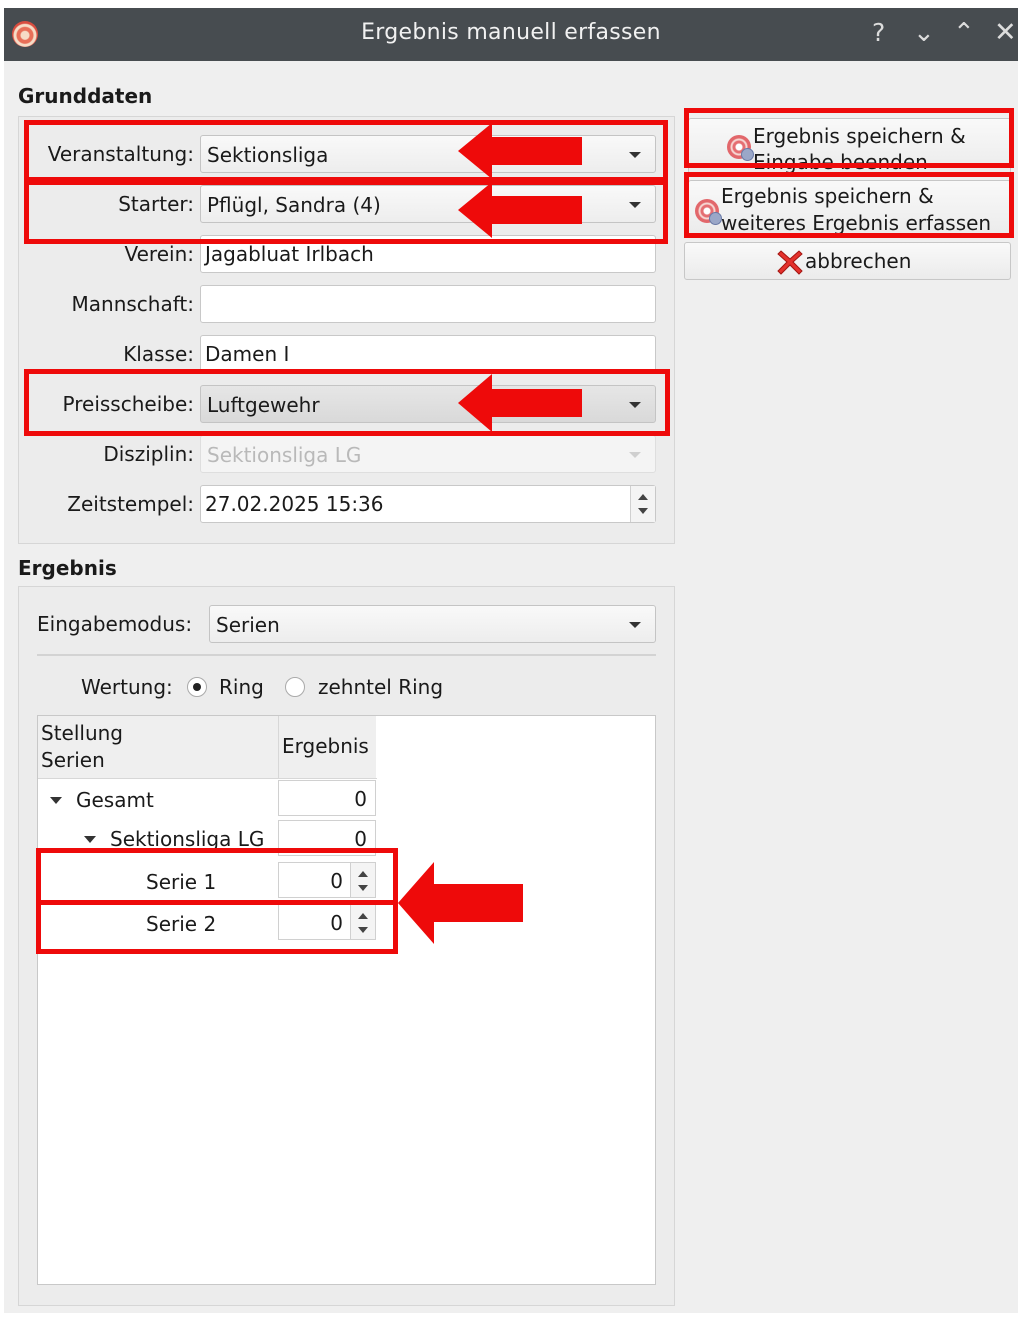  Describe the element at coordinates (158, 354) in the screenshot. I see `klasse-label: Klasse:` at that location.